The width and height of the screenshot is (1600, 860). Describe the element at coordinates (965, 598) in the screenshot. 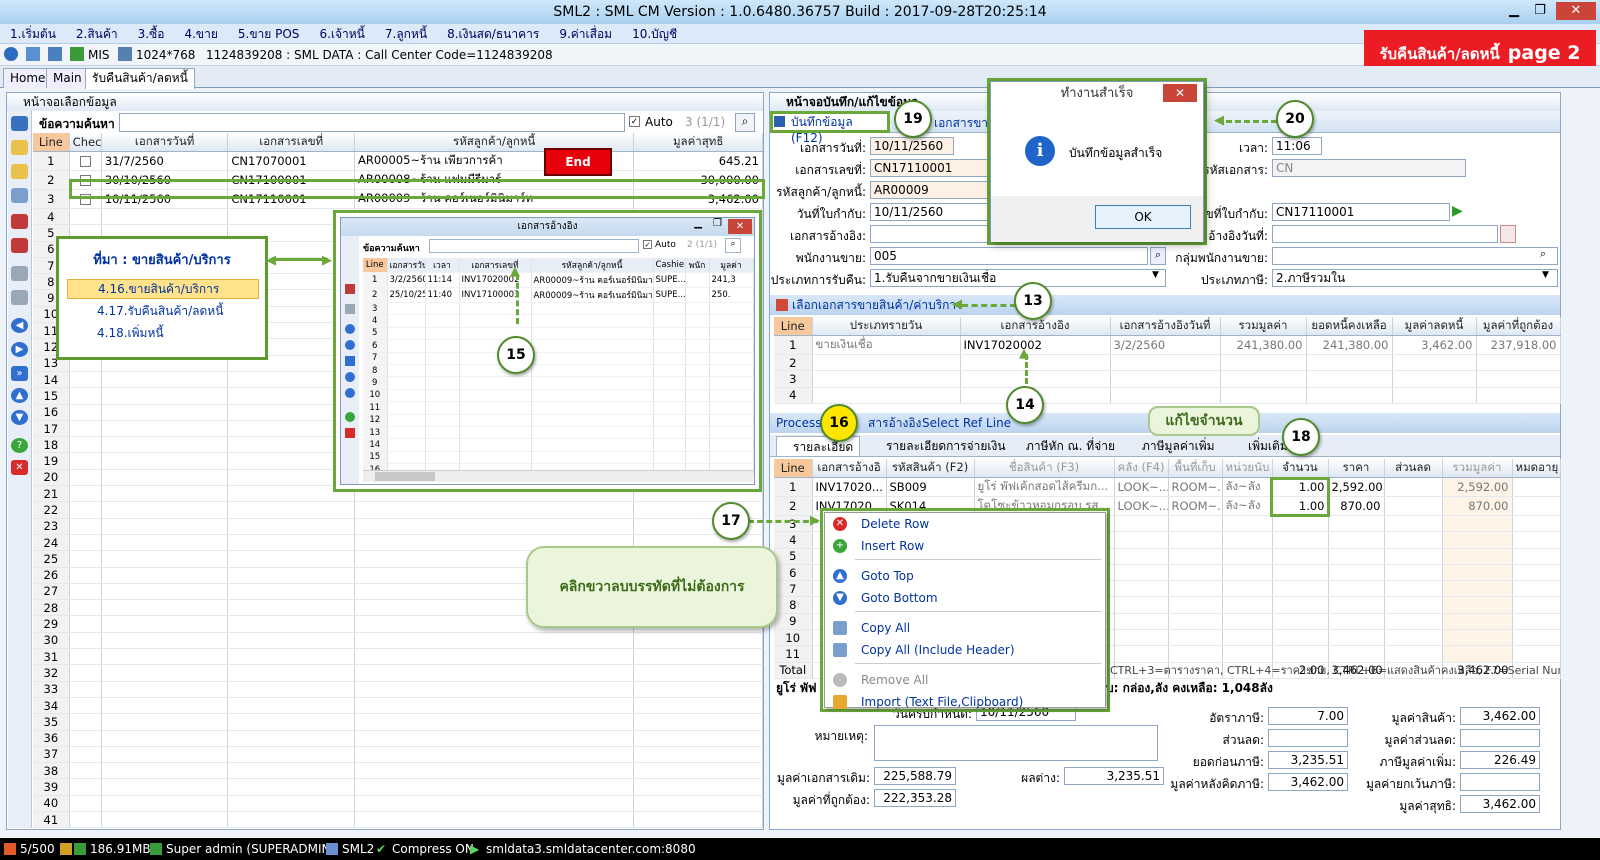

I see `ctx-goto-bottom: ▼ Goto Bottom` at that location.